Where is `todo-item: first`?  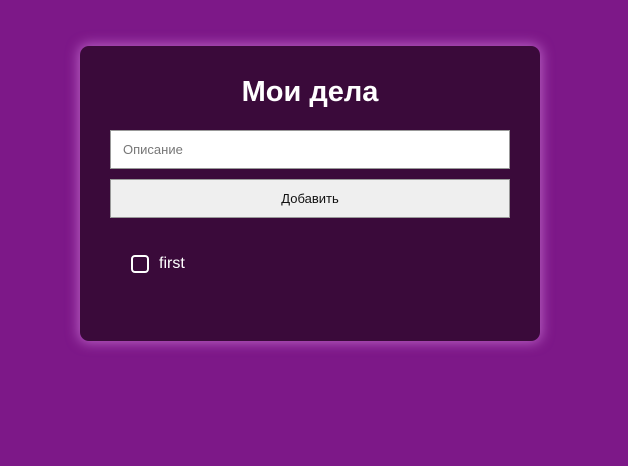 todo-item: first is located at coordinates (158, 264).